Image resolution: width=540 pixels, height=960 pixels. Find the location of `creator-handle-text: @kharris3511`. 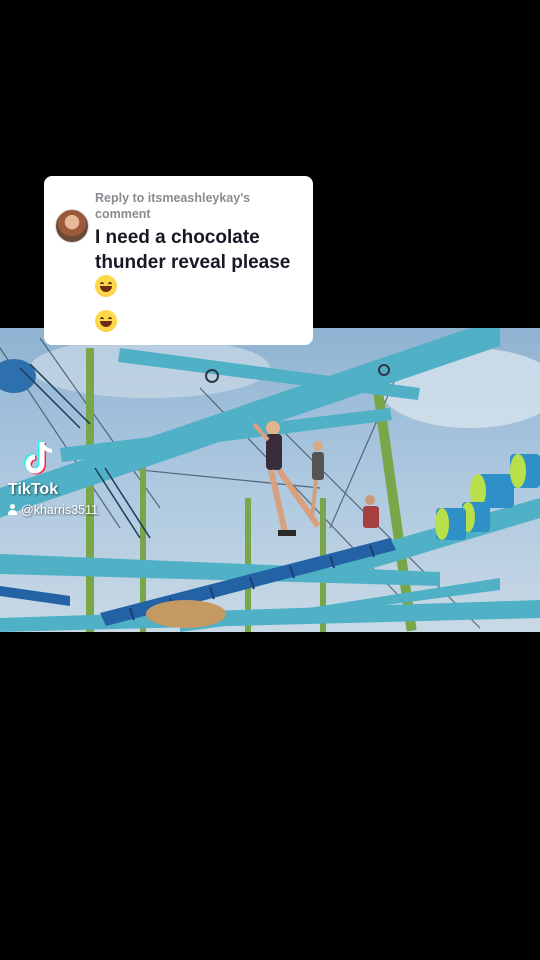

creator-handle-text: @kharris3511 is located at coordinates (60, 510).